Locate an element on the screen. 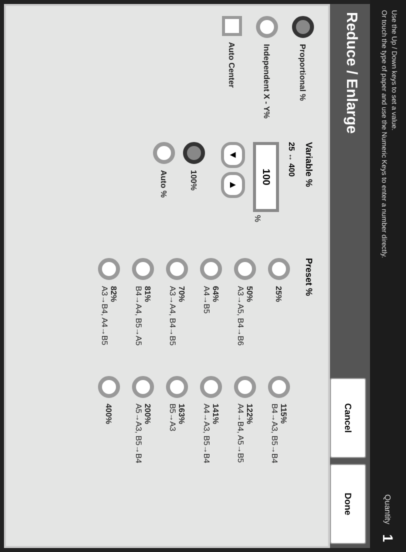 The height and width of the screenshot is (552, 406). increase-button: ▲ is located at coordinates (233, 185).